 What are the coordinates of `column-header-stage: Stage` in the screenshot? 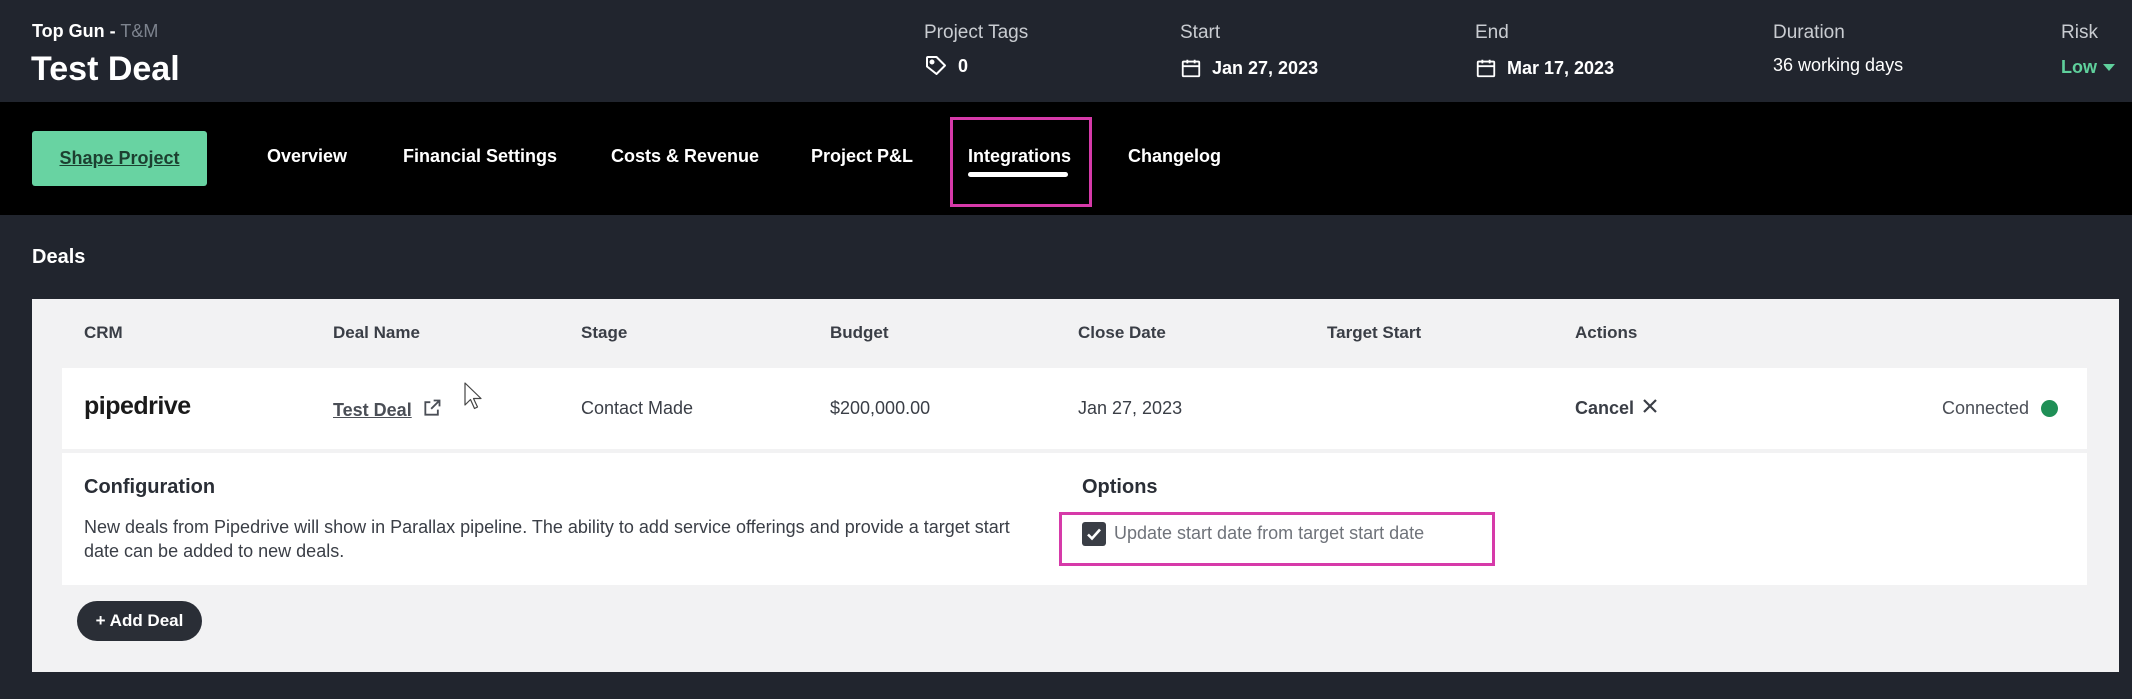 It's located at (604, 332).